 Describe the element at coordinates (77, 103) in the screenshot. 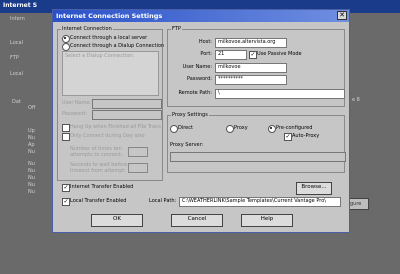

I see `dialup-username-label: User Name:` at that location.